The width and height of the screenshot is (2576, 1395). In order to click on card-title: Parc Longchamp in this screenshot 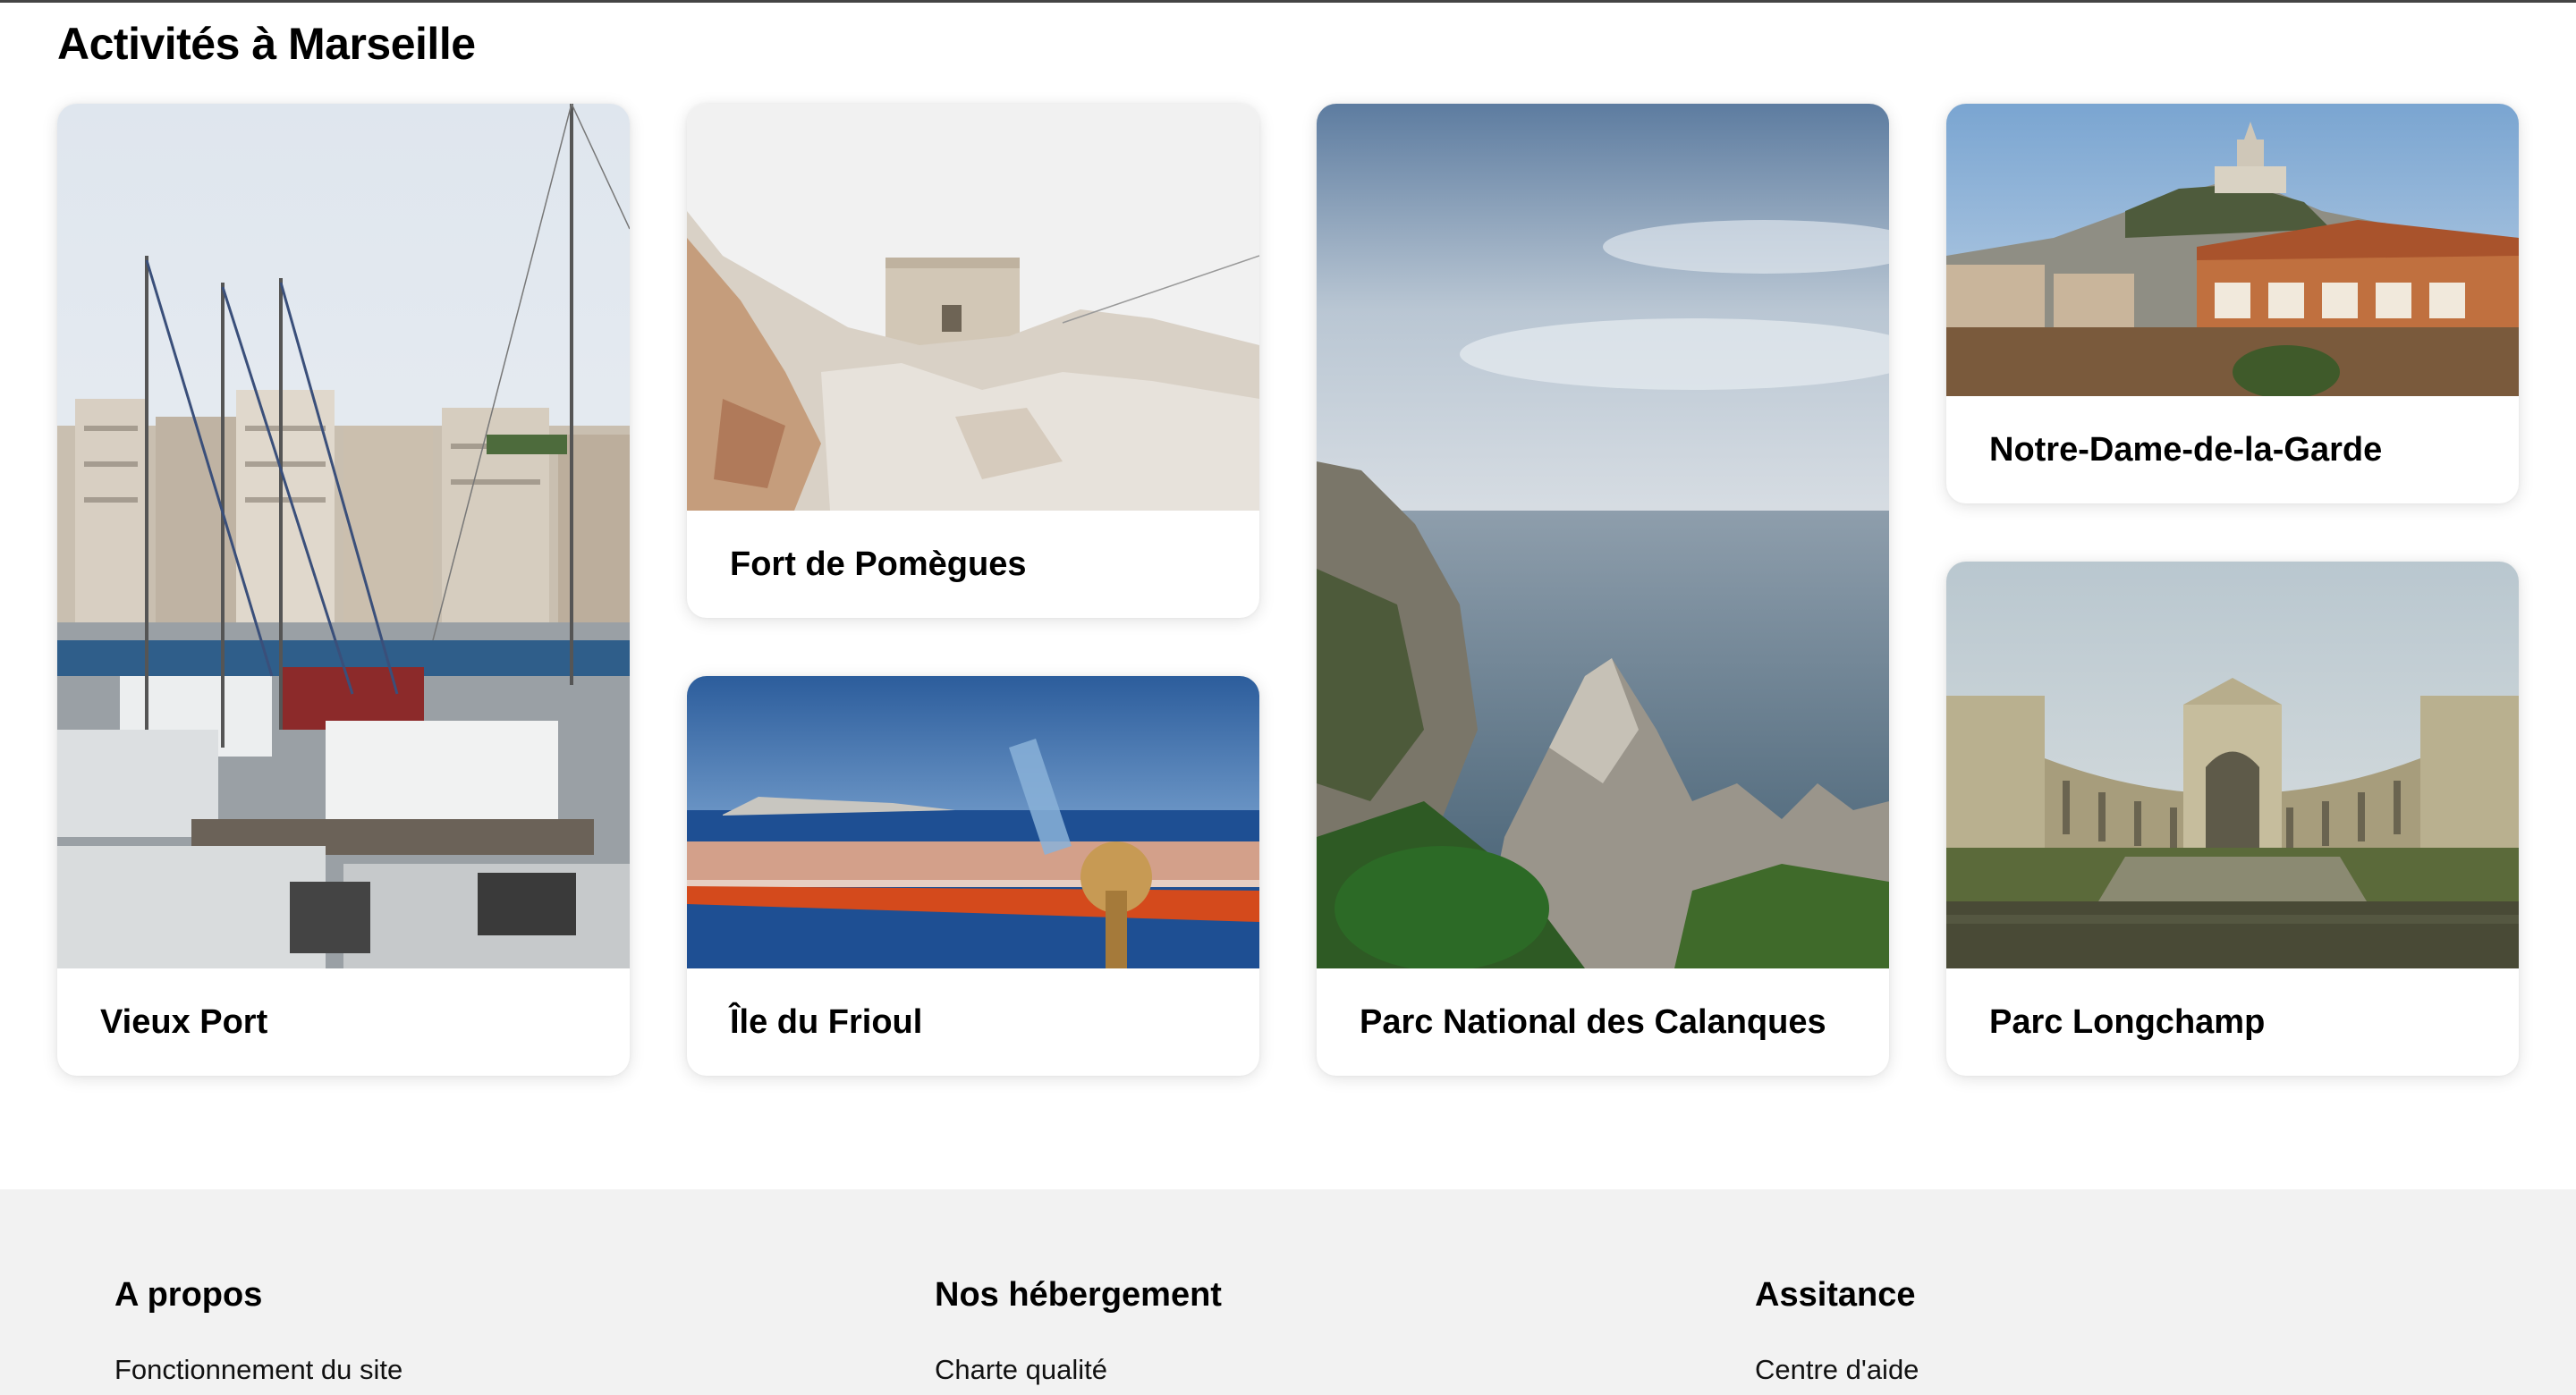, I will do `click(2127, 1022)`.